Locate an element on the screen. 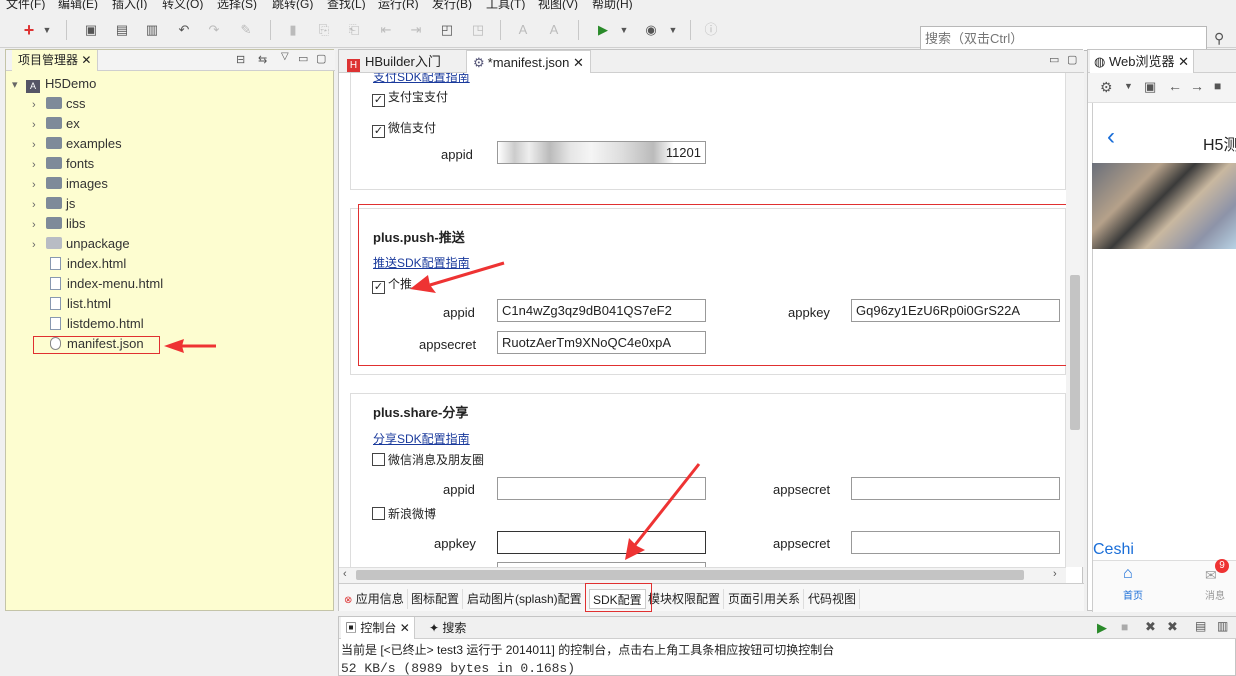  menu-tools: 工具(T) is located at coordinates (505, 5).